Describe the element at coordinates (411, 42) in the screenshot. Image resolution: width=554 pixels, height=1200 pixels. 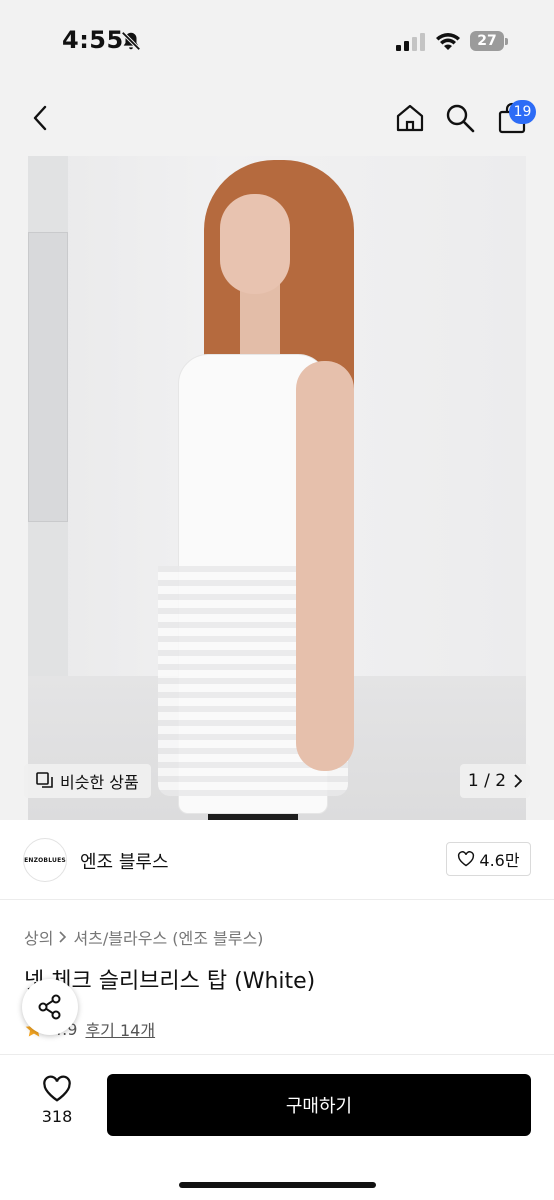
I see `cellular-signal-icon` at that location.